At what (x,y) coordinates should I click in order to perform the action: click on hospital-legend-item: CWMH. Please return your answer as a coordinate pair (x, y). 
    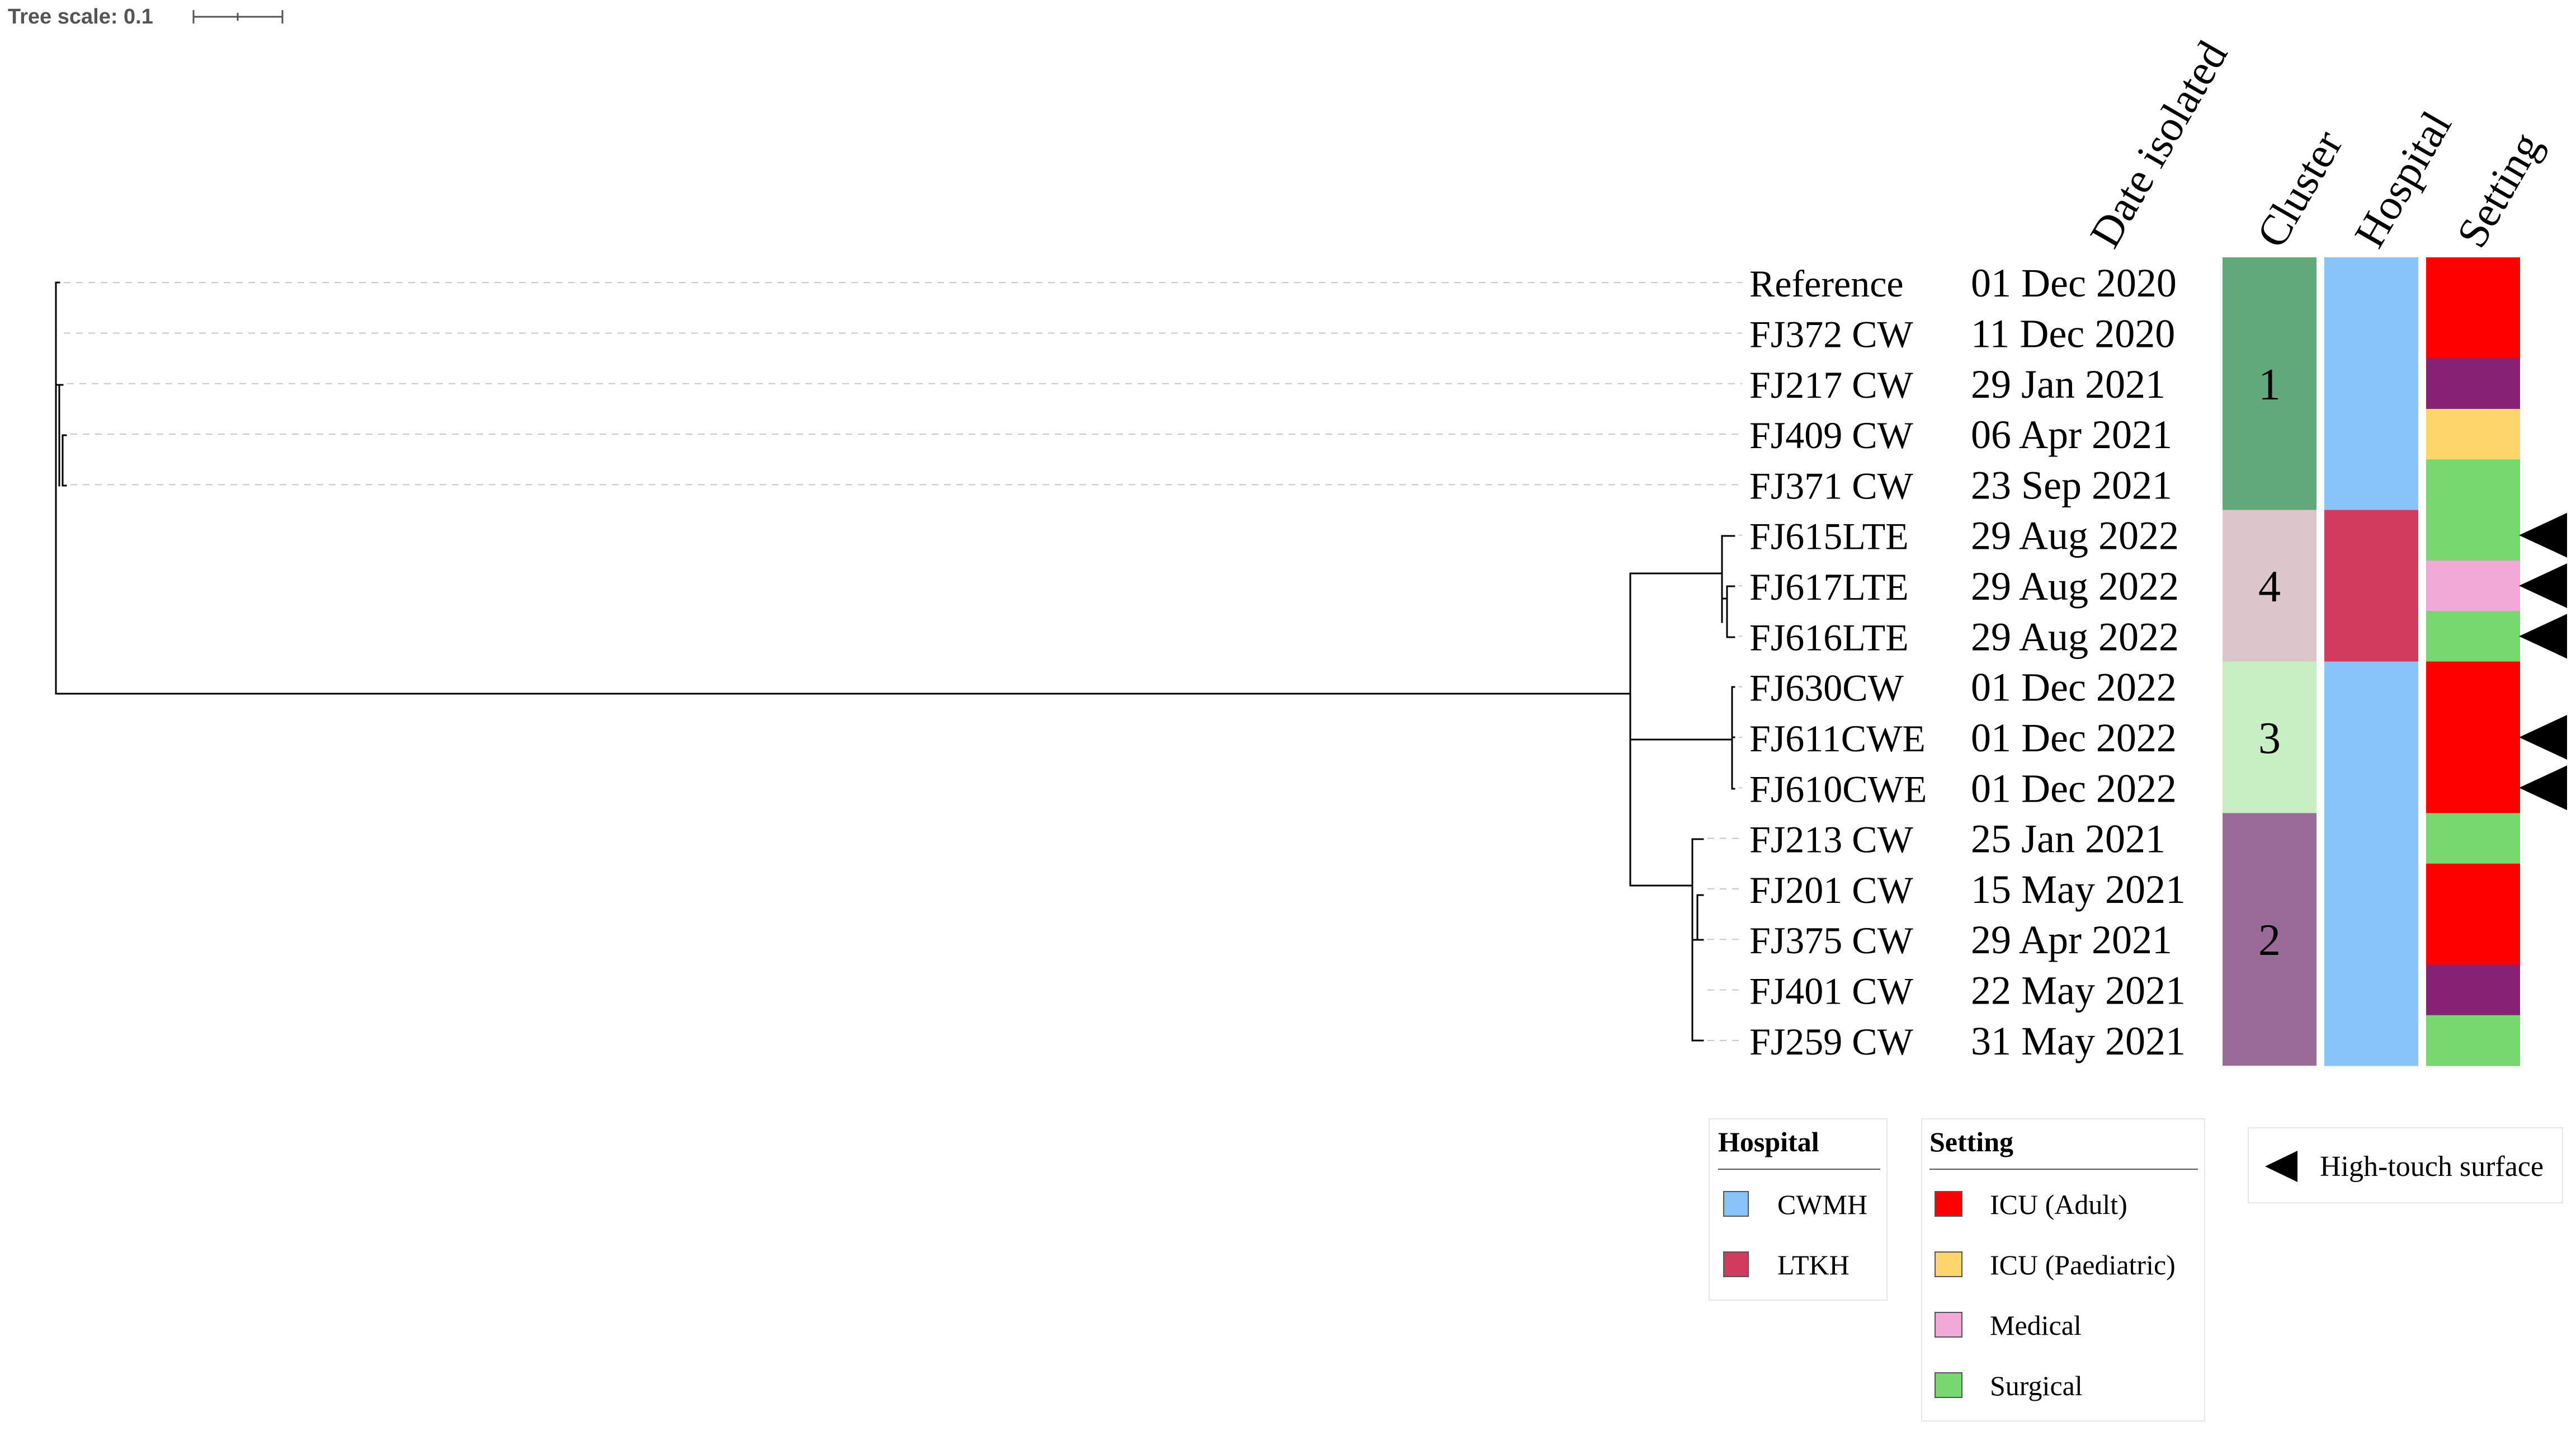
    Looking at the image, I should click on (1822, 1204).